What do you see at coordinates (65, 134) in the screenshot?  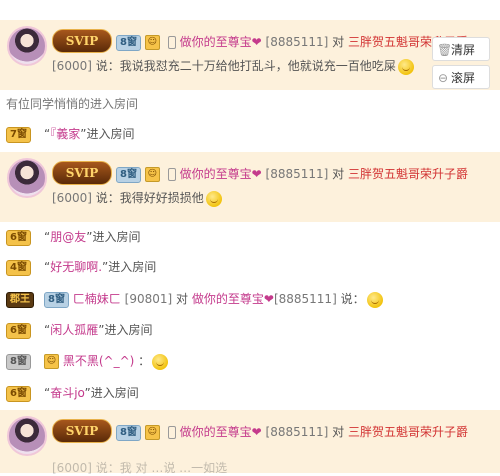 I see `user-name: 『義家` at bounding box center [65, 134].